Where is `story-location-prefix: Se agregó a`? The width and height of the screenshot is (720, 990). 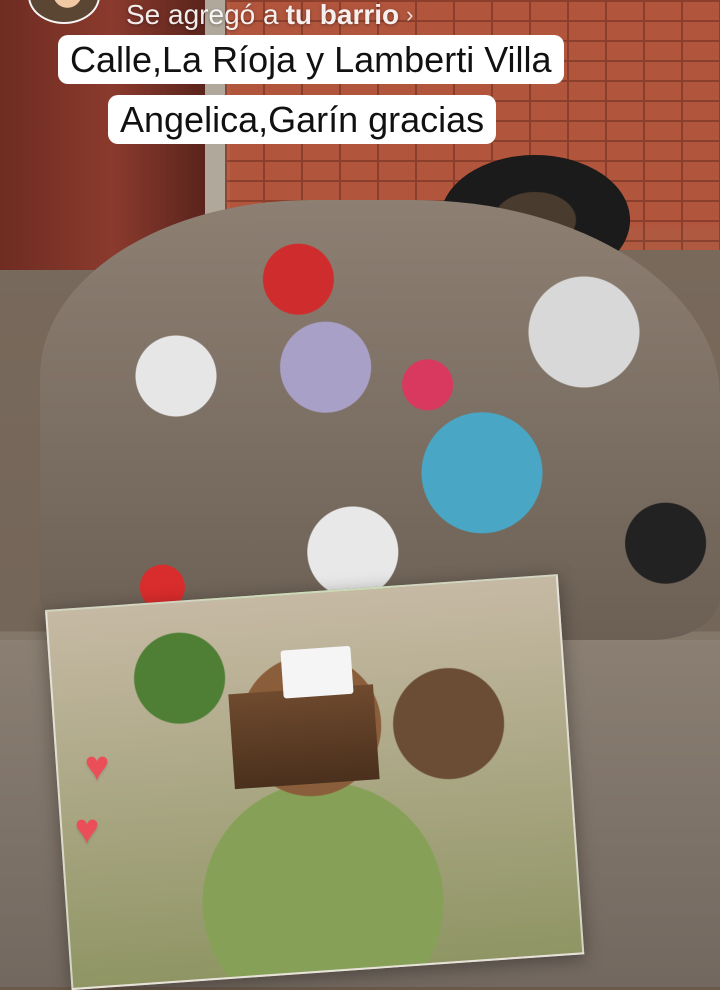 story-location-prefix: Se agregó a is located at coordinates (202, 15).